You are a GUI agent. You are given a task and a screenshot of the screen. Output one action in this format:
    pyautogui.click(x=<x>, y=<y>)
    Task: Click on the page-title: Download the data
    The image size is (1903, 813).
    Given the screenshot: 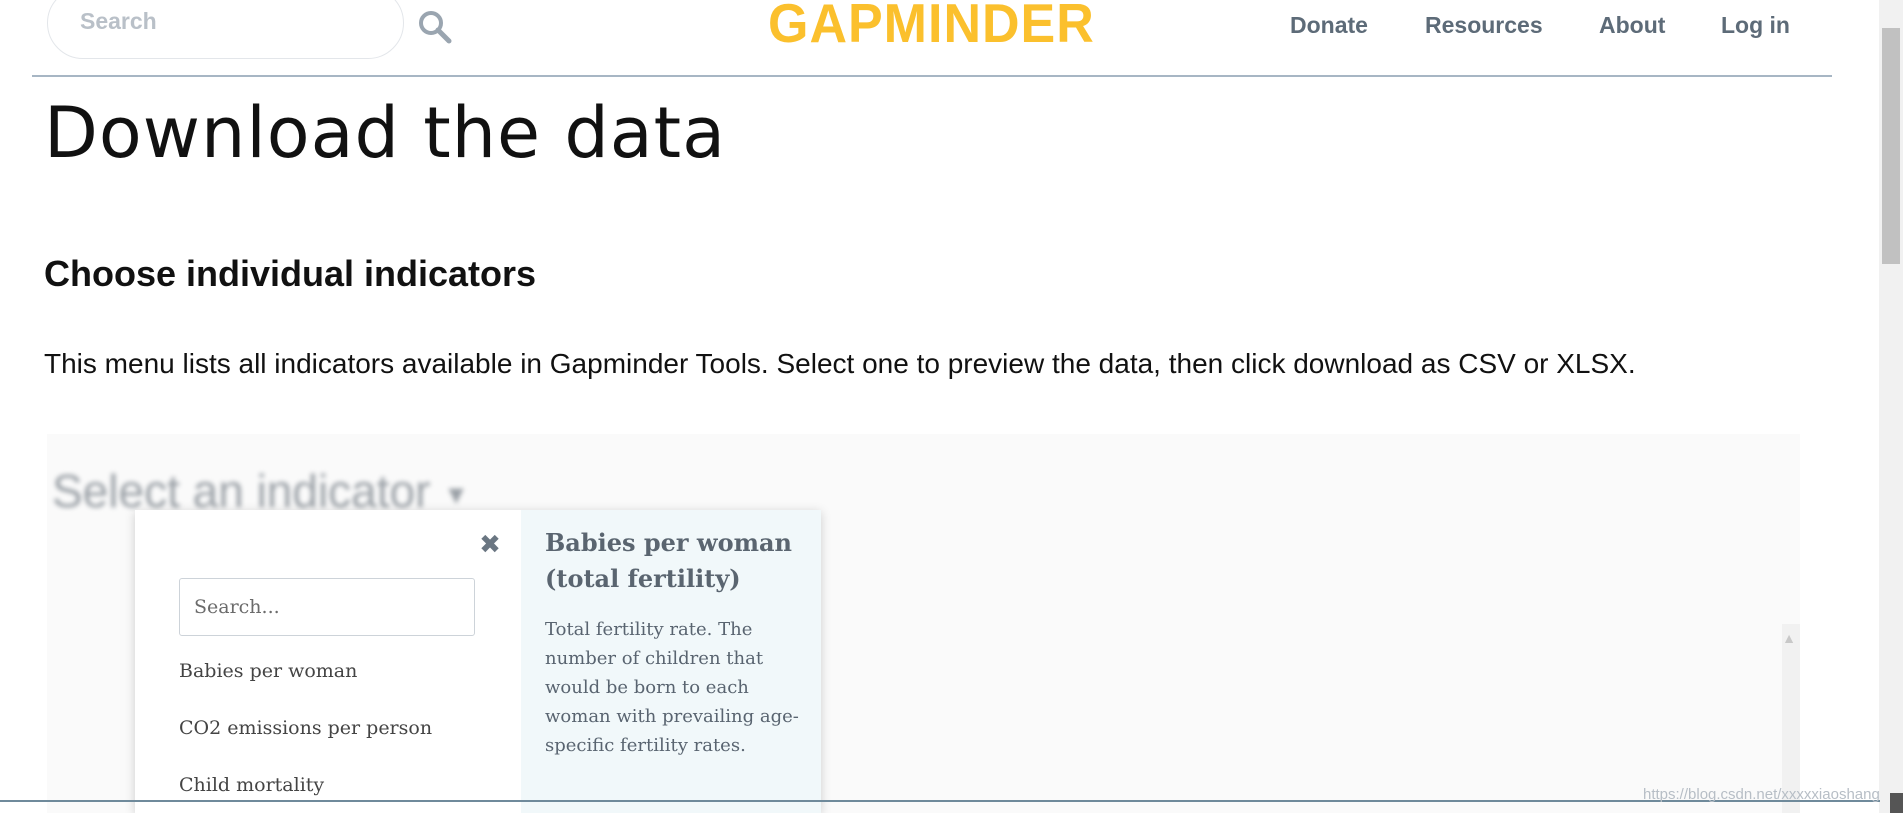 What is the action you would take?
    pyautogui.click(x=385, y=133)
    